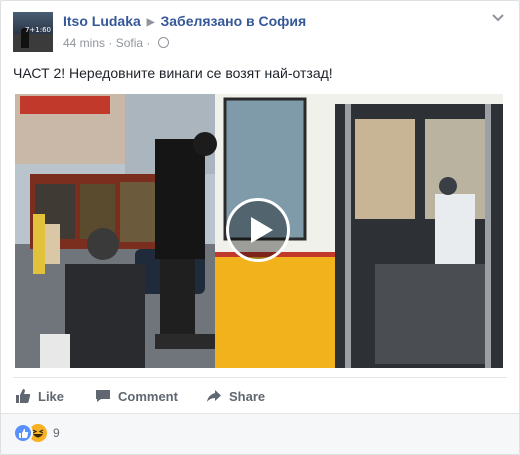 The image size is (520, 455). I want to click on post-header: Itso Ludaka ▶ Забелязано в София, so click(184, 21).